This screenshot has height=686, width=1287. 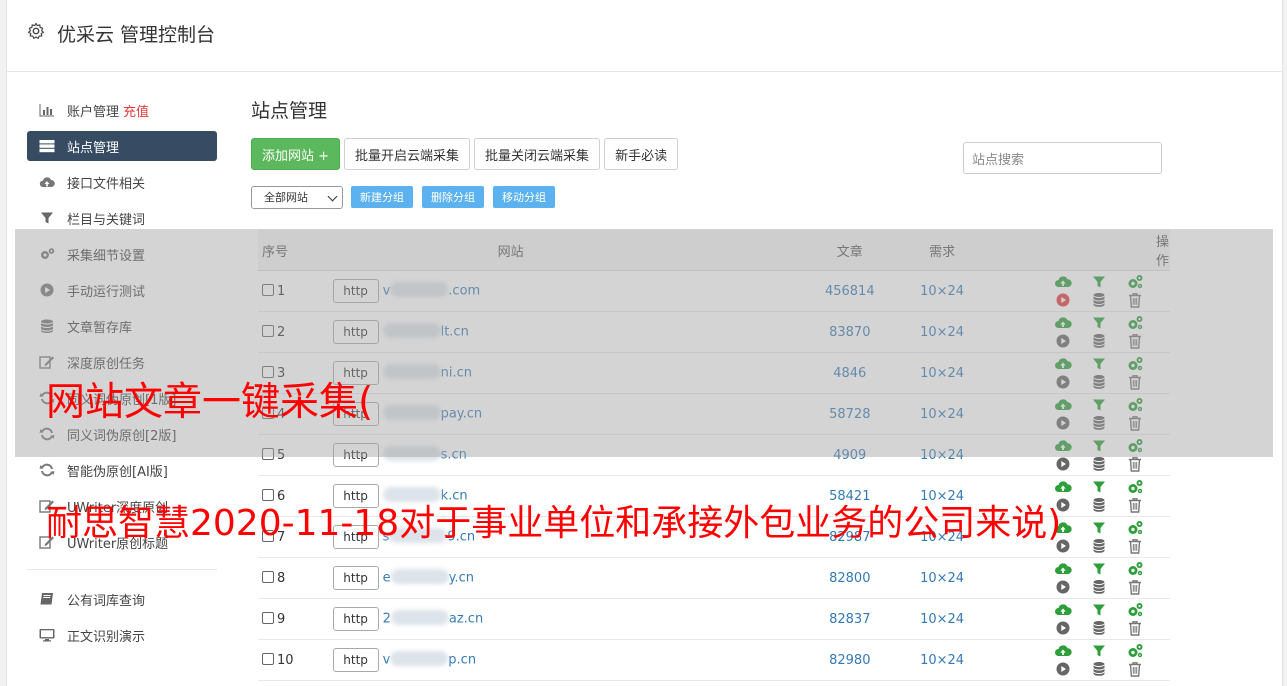 What do you see at coordinates (456, 373) in the screenshot?
I see `site-domain: ni.cn` at bounding box center [456, 373].